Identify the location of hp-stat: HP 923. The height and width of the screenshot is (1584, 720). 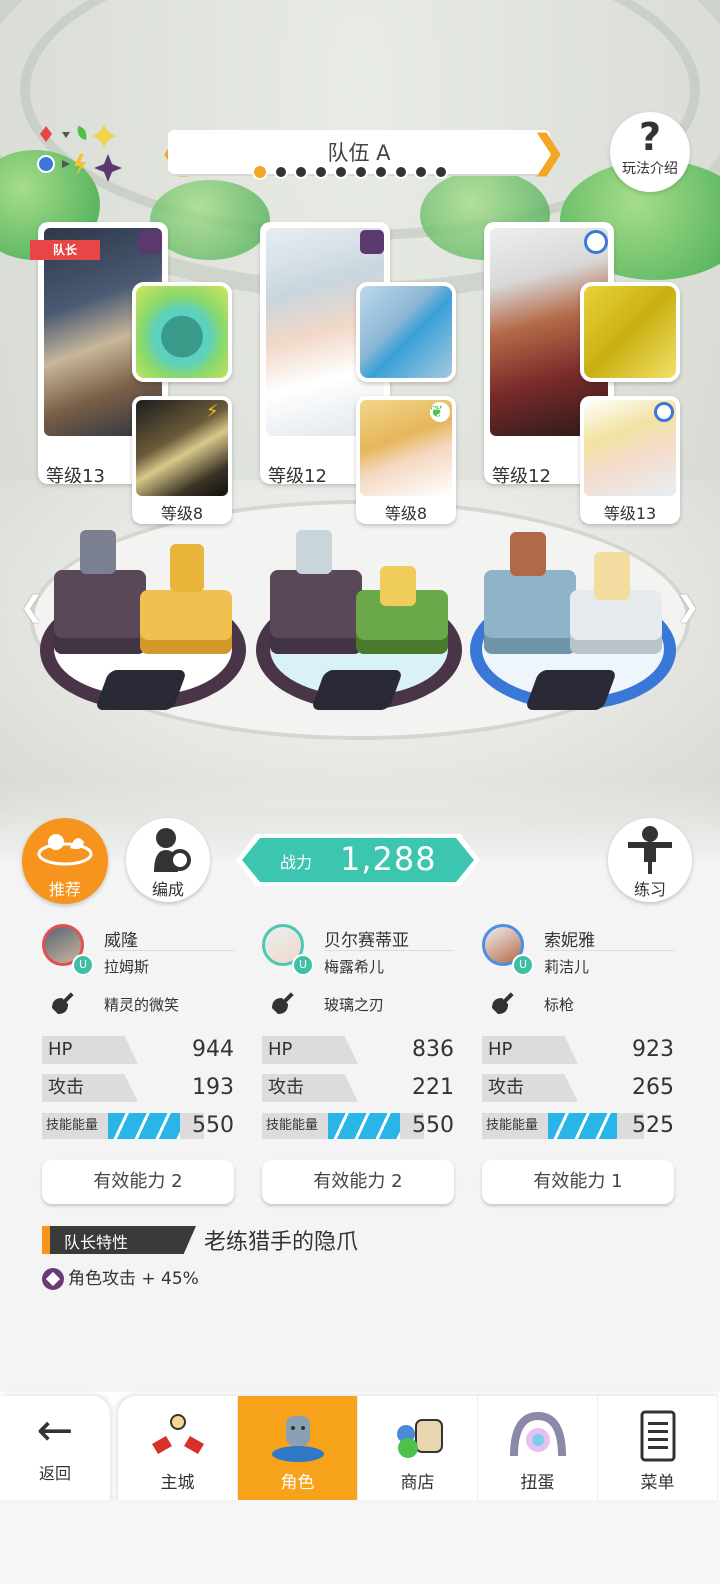
(578, 1050).